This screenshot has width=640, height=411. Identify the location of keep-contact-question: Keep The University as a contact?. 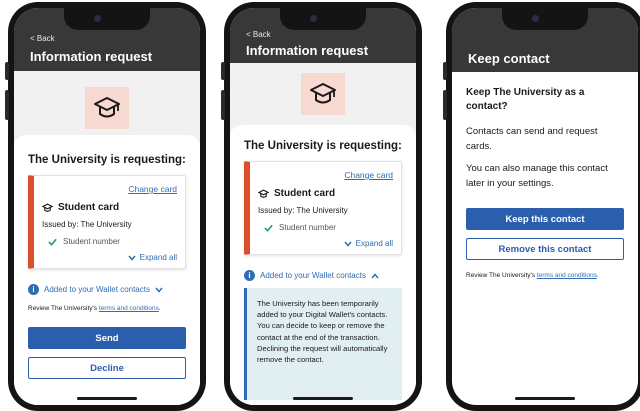
(525, 99).